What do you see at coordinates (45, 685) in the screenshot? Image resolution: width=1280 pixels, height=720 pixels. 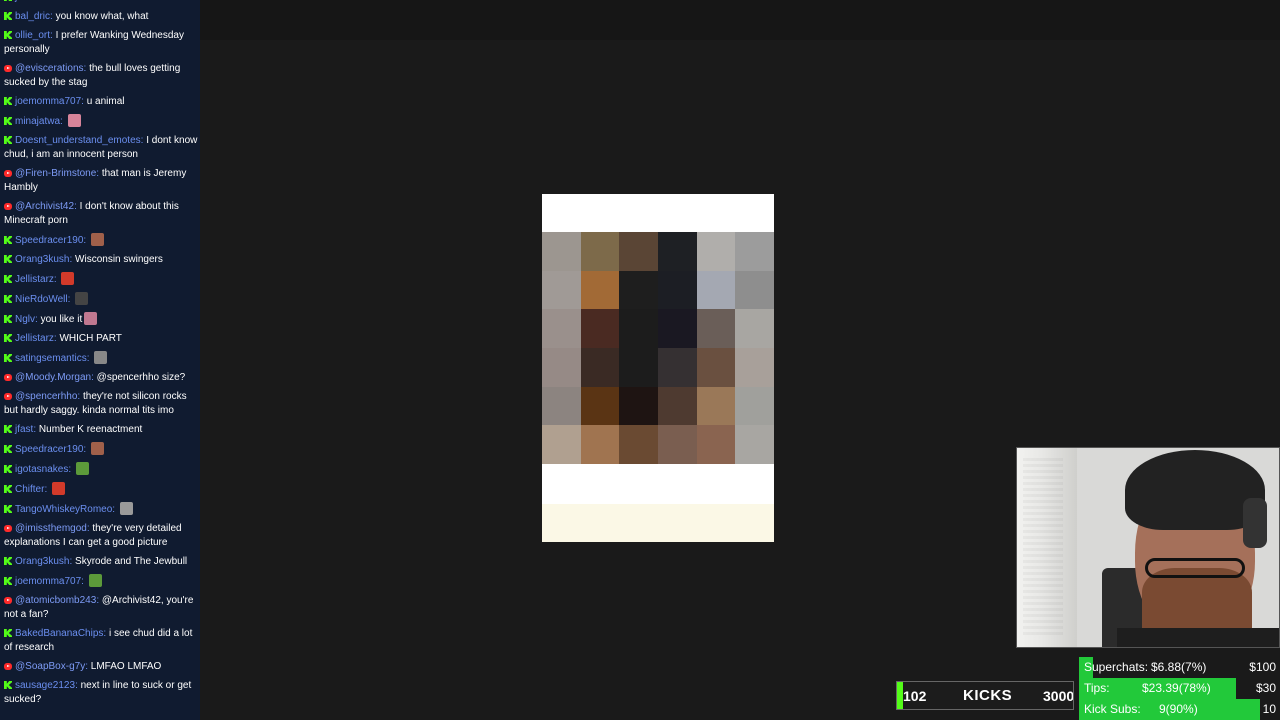 I see `chat-username: sausage2123` at bounding box center [45, 685].